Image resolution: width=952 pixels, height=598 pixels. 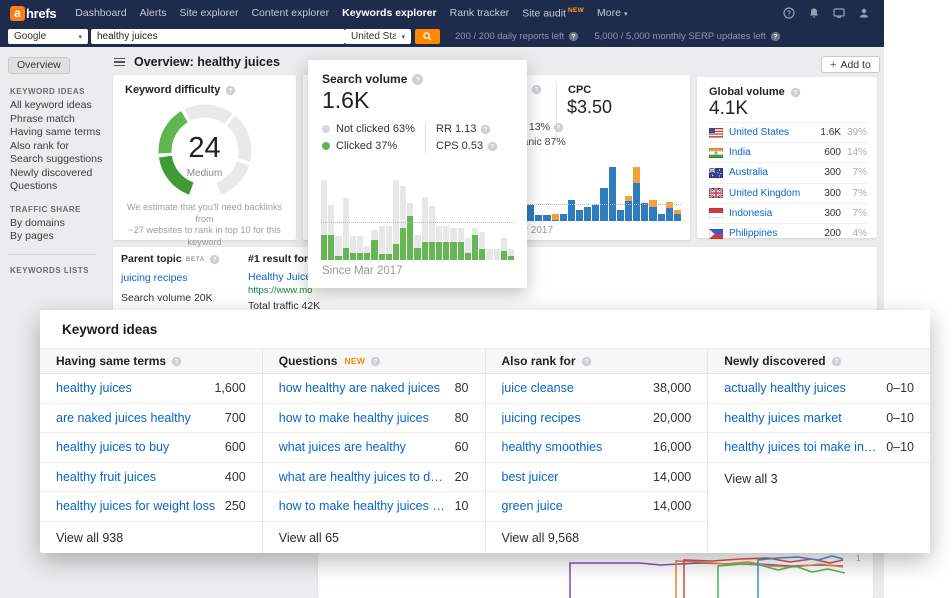 What do you see at coordinates (209, 13) in the screenshot?
I see `nav-item-site-explorer: Site explorer` at bounding box center [209, 13].